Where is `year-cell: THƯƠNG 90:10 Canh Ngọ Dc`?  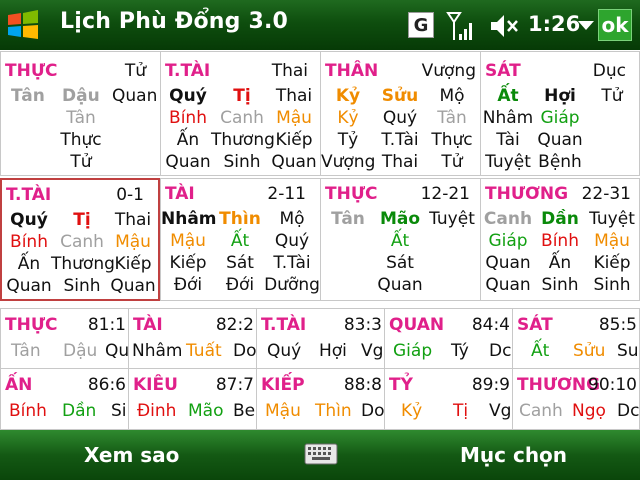
year-cell: THƯƠNG 90:10 Canh Ngọ Dc is located at coordinates (576, 399).